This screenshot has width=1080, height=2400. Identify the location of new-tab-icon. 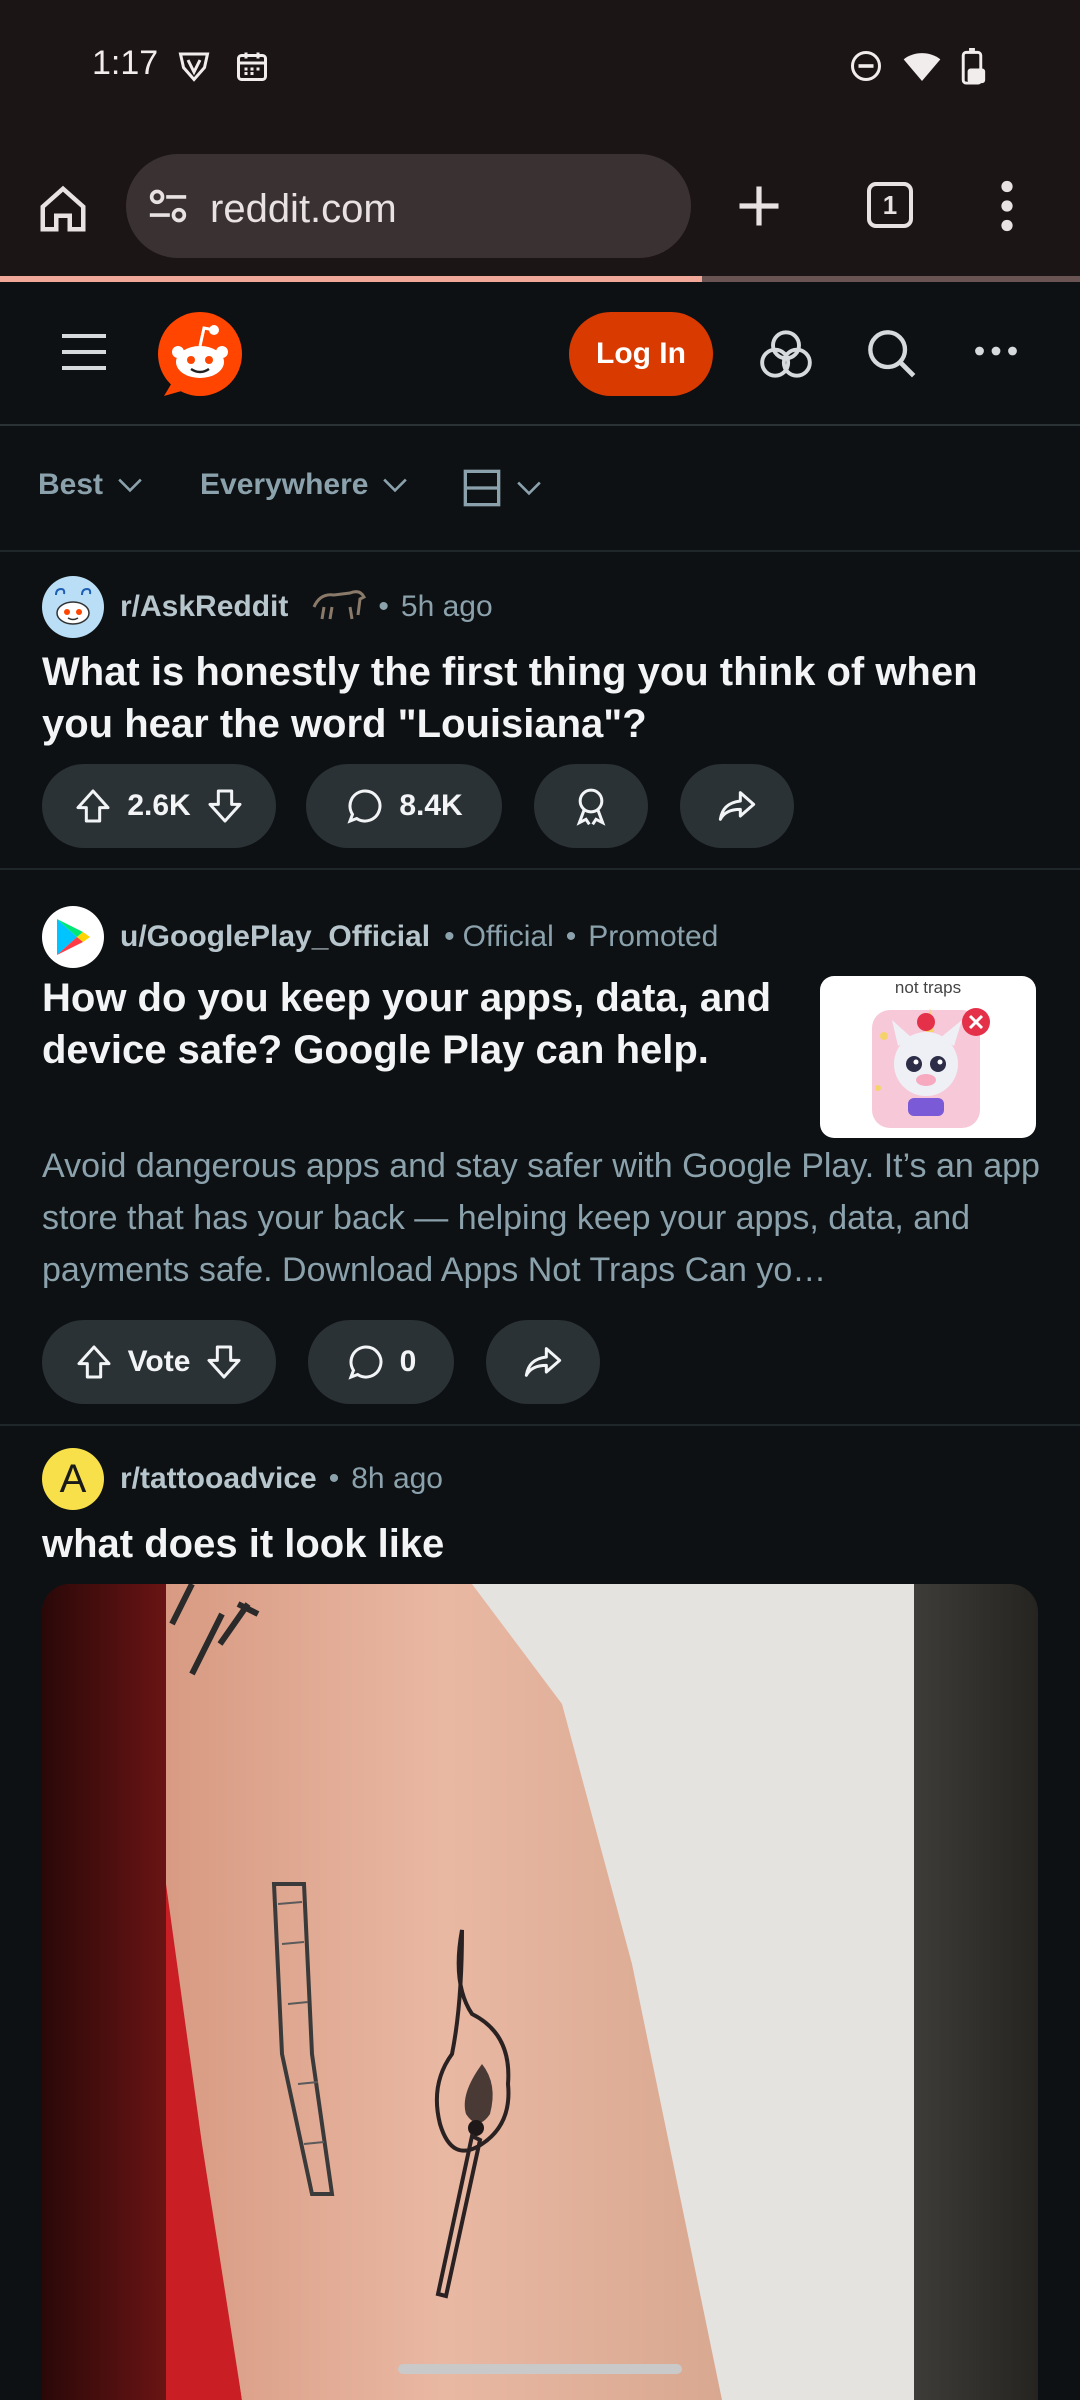
(759, 206).